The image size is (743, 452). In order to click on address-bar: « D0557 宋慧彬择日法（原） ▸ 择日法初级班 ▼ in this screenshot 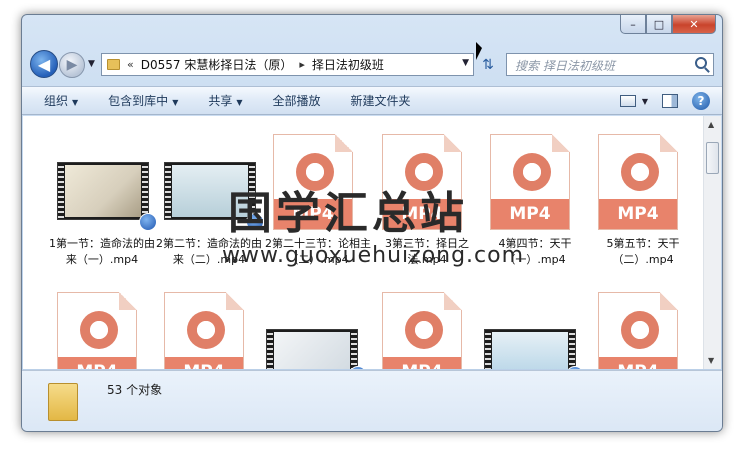, I will do `click(287, 64)`.